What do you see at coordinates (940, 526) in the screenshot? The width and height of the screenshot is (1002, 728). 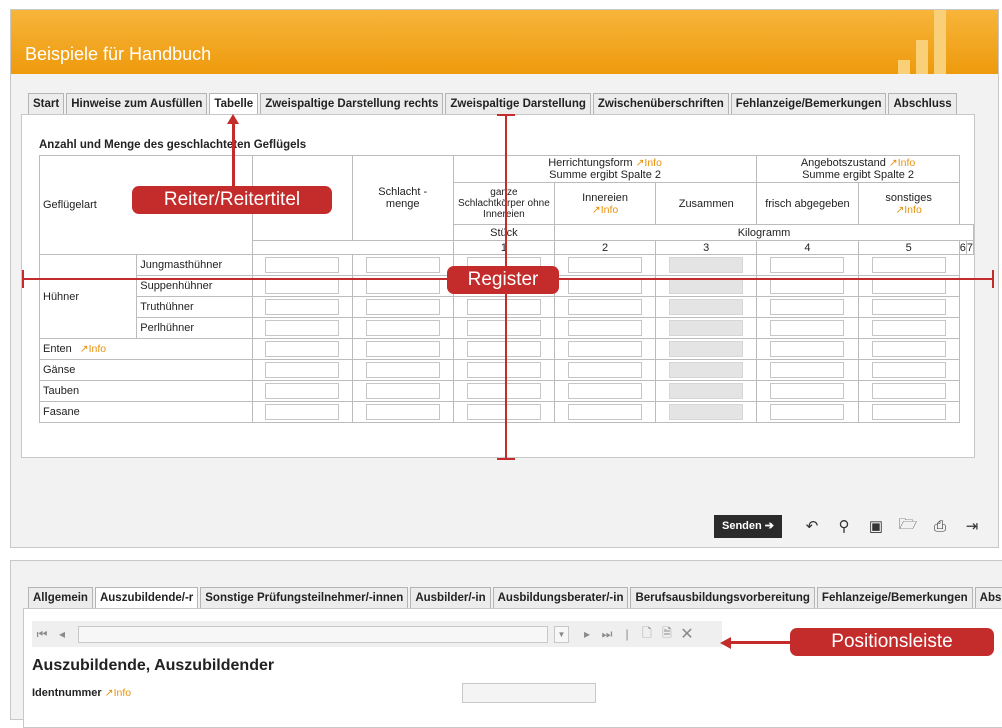 I see `print-icon: ⎙` at bounding box center [940, 526].